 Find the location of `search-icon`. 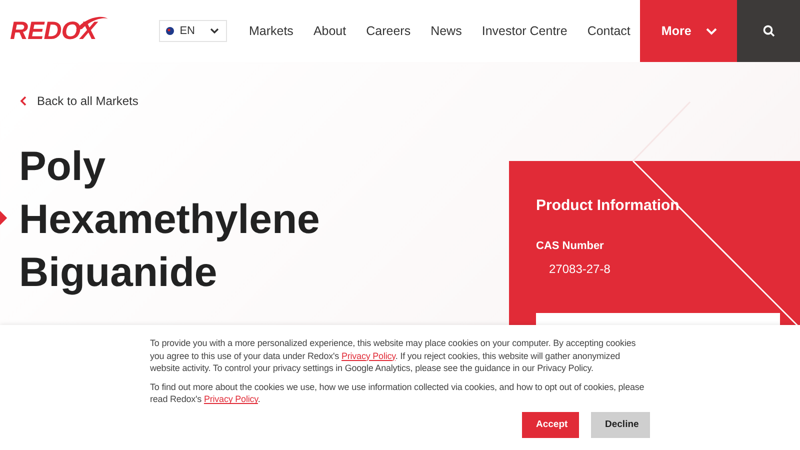

search-icon is located at coordinates (768, 31).